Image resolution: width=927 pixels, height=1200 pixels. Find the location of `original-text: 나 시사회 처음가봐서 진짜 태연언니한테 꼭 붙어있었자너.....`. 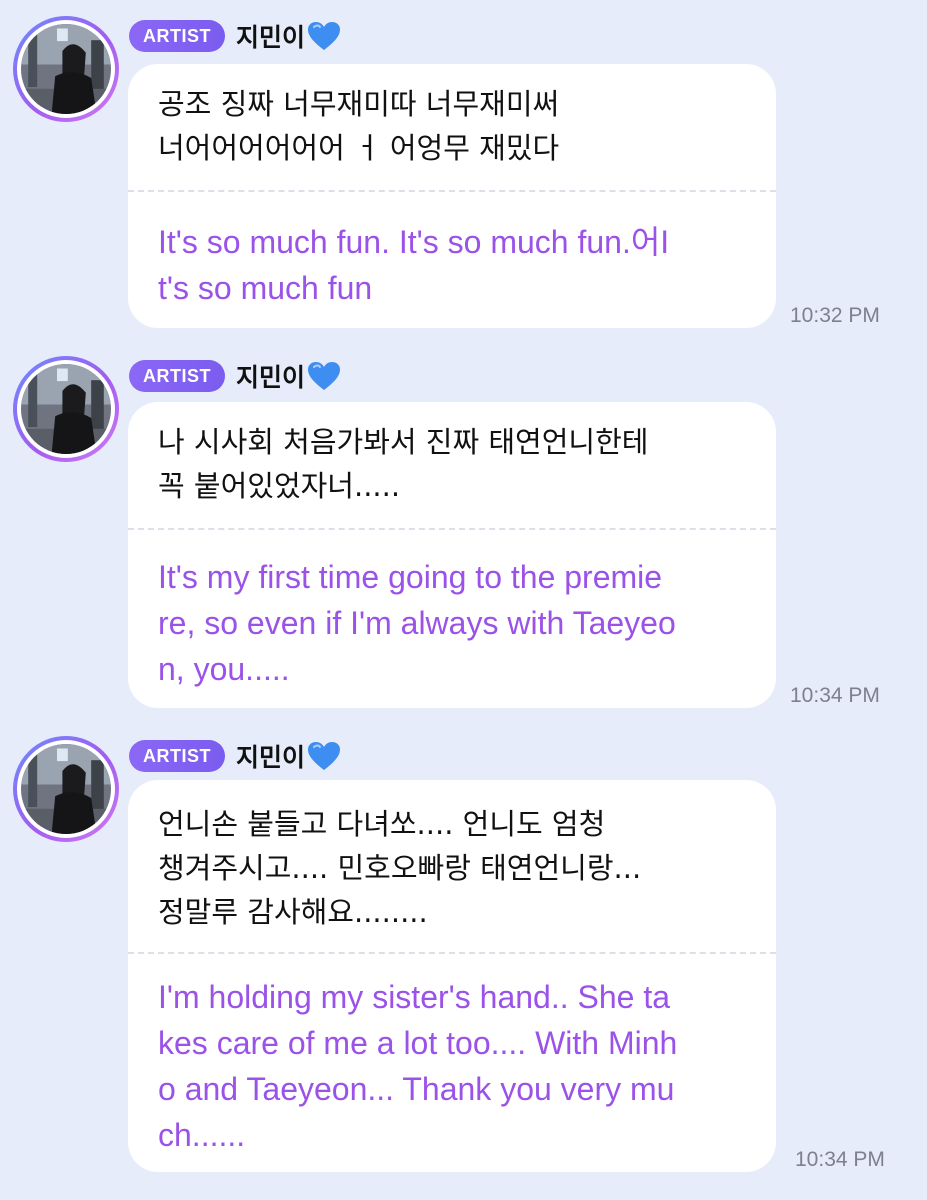

original-text: 나 시사회 처음가봐서 진짜 태연언니한테 꼭 붙어있었자너..... is located at coordinates (403, 464).